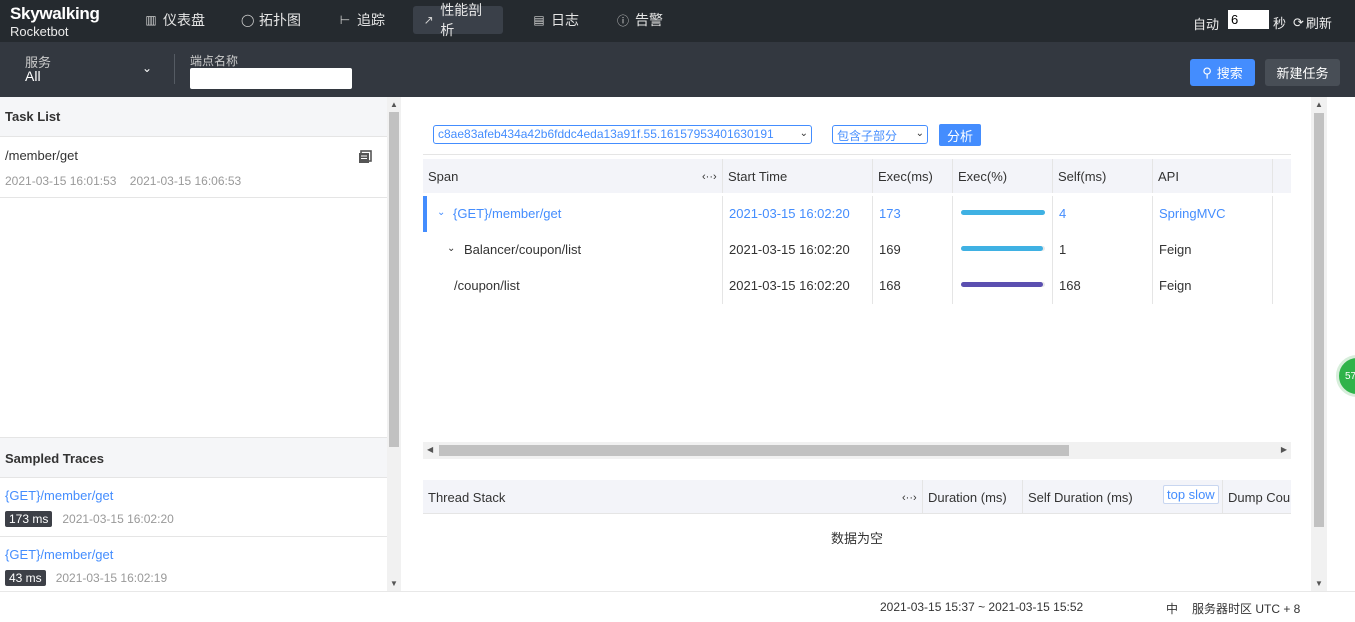 Image resolution: width=1355 pixels, height=622 pixels. What do you see at coordinates (1082, 176) in the screenshot?
I see `col-self: Self(ms)` at bounding box center [1082, 176].